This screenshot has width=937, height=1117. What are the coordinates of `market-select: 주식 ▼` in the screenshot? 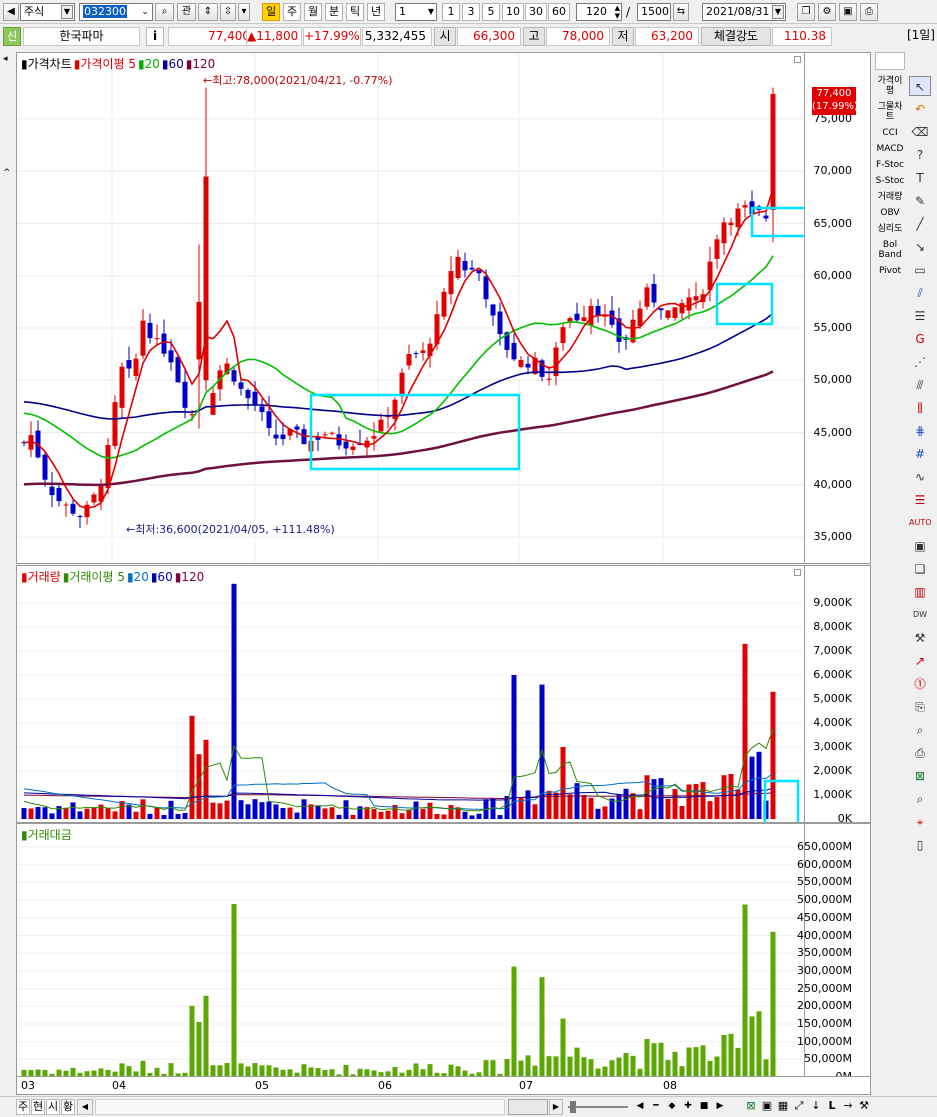 It's located at (47, 12).